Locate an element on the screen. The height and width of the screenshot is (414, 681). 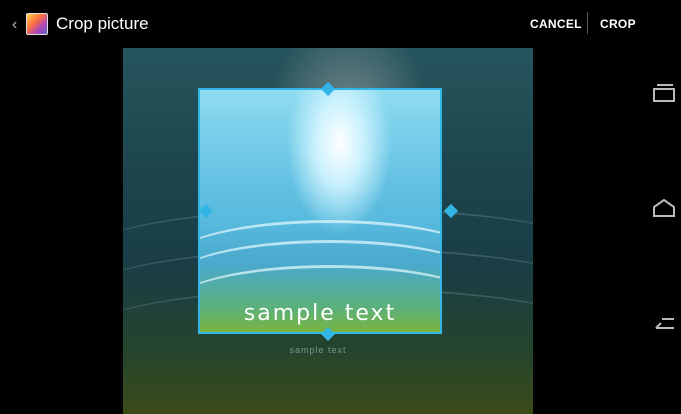
home-icon is located at coordinates (664, 210).